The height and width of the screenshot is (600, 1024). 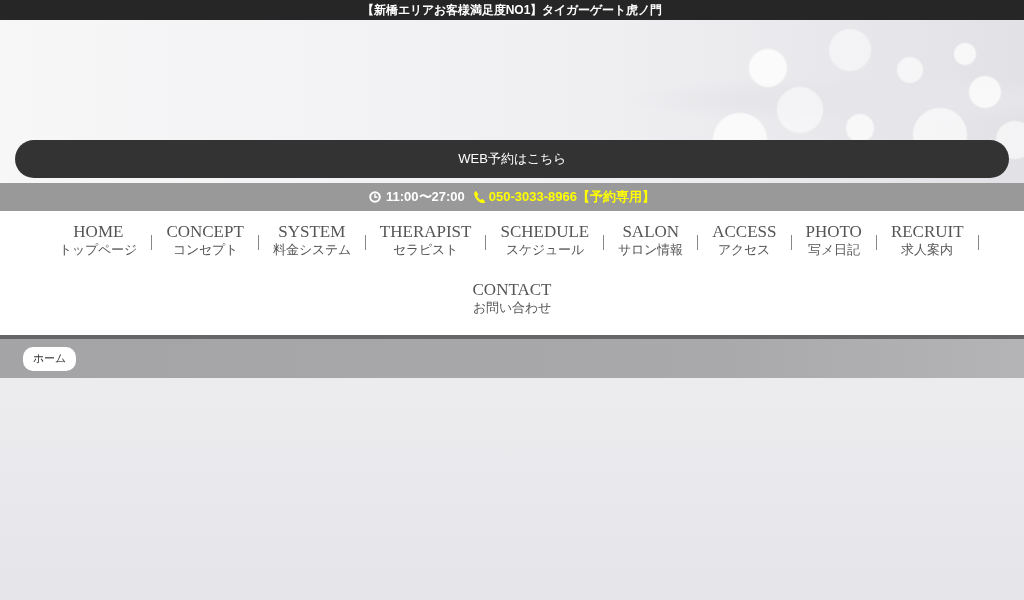 What do you see at coordinates (512, 159) in the screenshot?
I see `reserve-button: WEB予約はこちら` at bounding box center [512, 159].